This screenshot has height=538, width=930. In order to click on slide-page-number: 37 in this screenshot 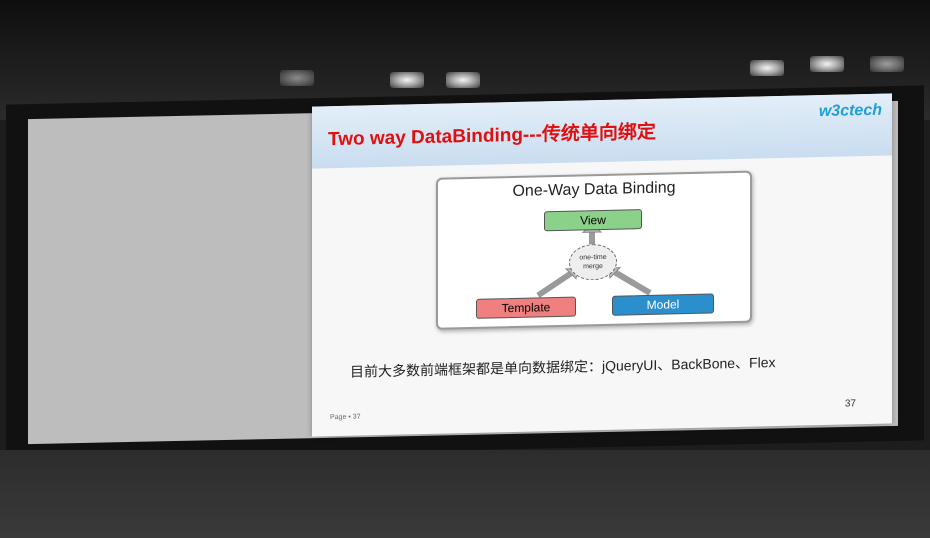, I will do `click(850, 404)`.